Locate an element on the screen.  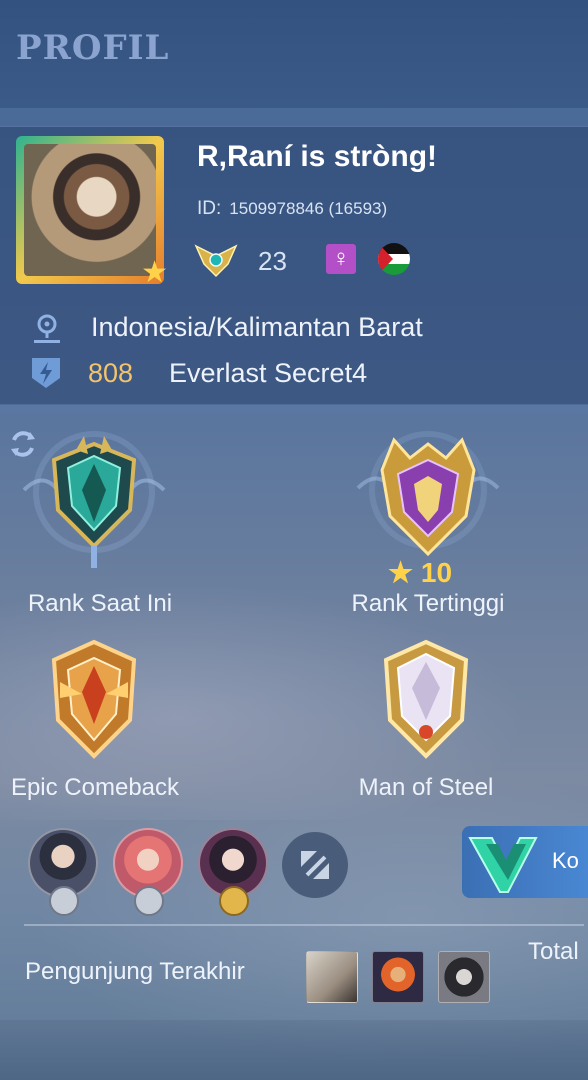
header-bar: PROFIL is located at coordinates (294, 54).